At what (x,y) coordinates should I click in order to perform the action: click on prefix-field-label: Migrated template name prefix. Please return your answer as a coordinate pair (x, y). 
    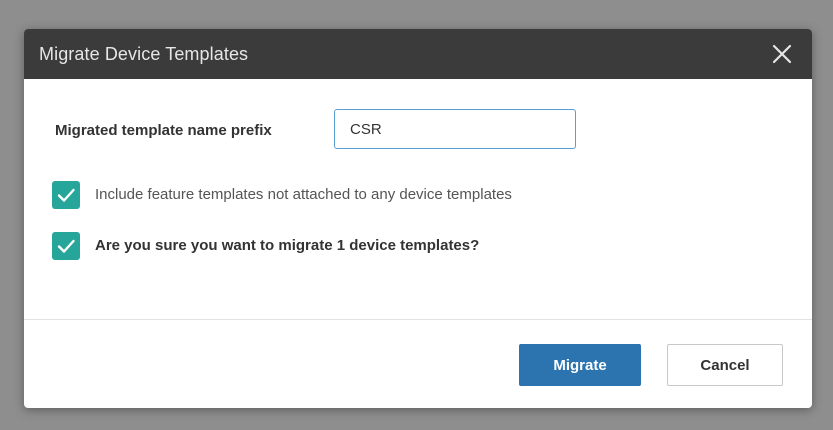
    Looking at the image, I should click on (163, 130).